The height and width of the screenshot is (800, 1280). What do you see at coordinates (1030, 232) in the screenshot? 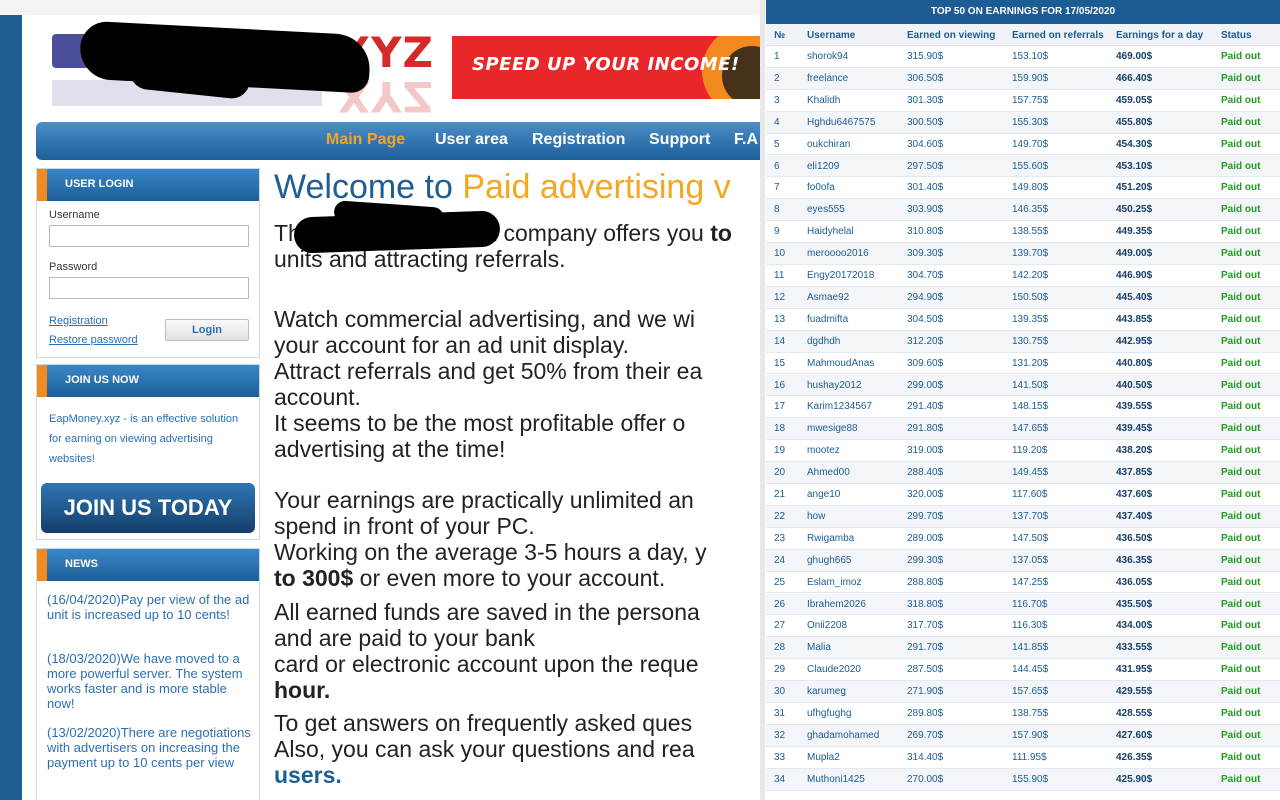
I see `row-earned-referrals: 138.55$` at bounding box center [1030, 232].